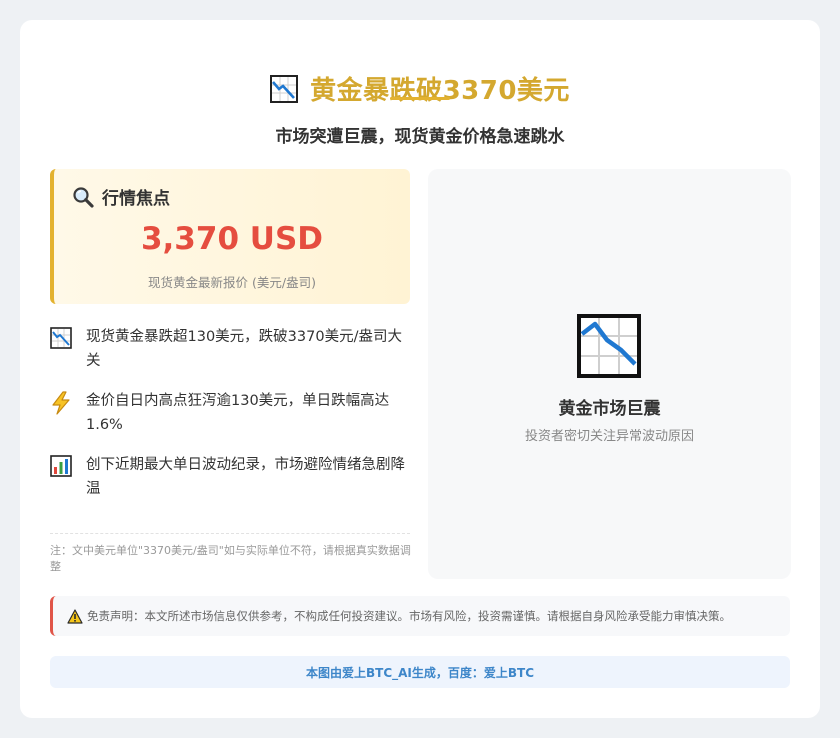 This screenshot has width=840, height=738. I want to click on title-row: 黄金暴跌破3370美元, so click(420, 88).